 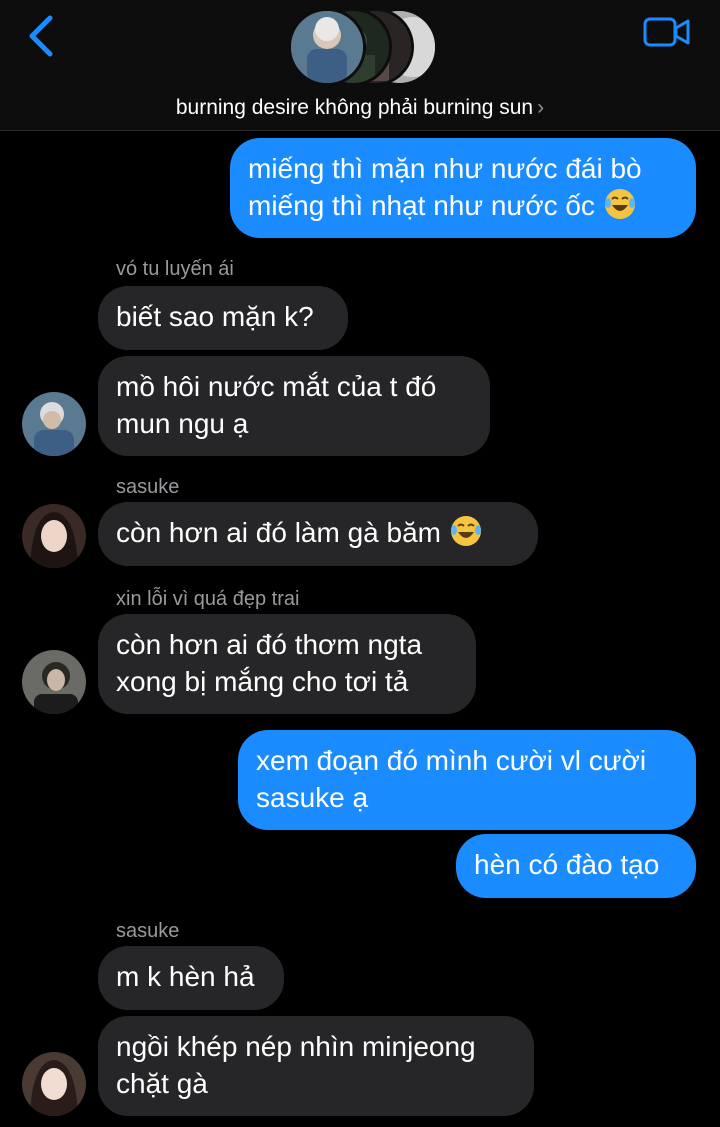 What do you see at coordinates (467, 780) in the screenshot?
I see `sent-message: xem đoạn đó mình cười vl cười sasuke ạ` at bounding box center [467, 780].